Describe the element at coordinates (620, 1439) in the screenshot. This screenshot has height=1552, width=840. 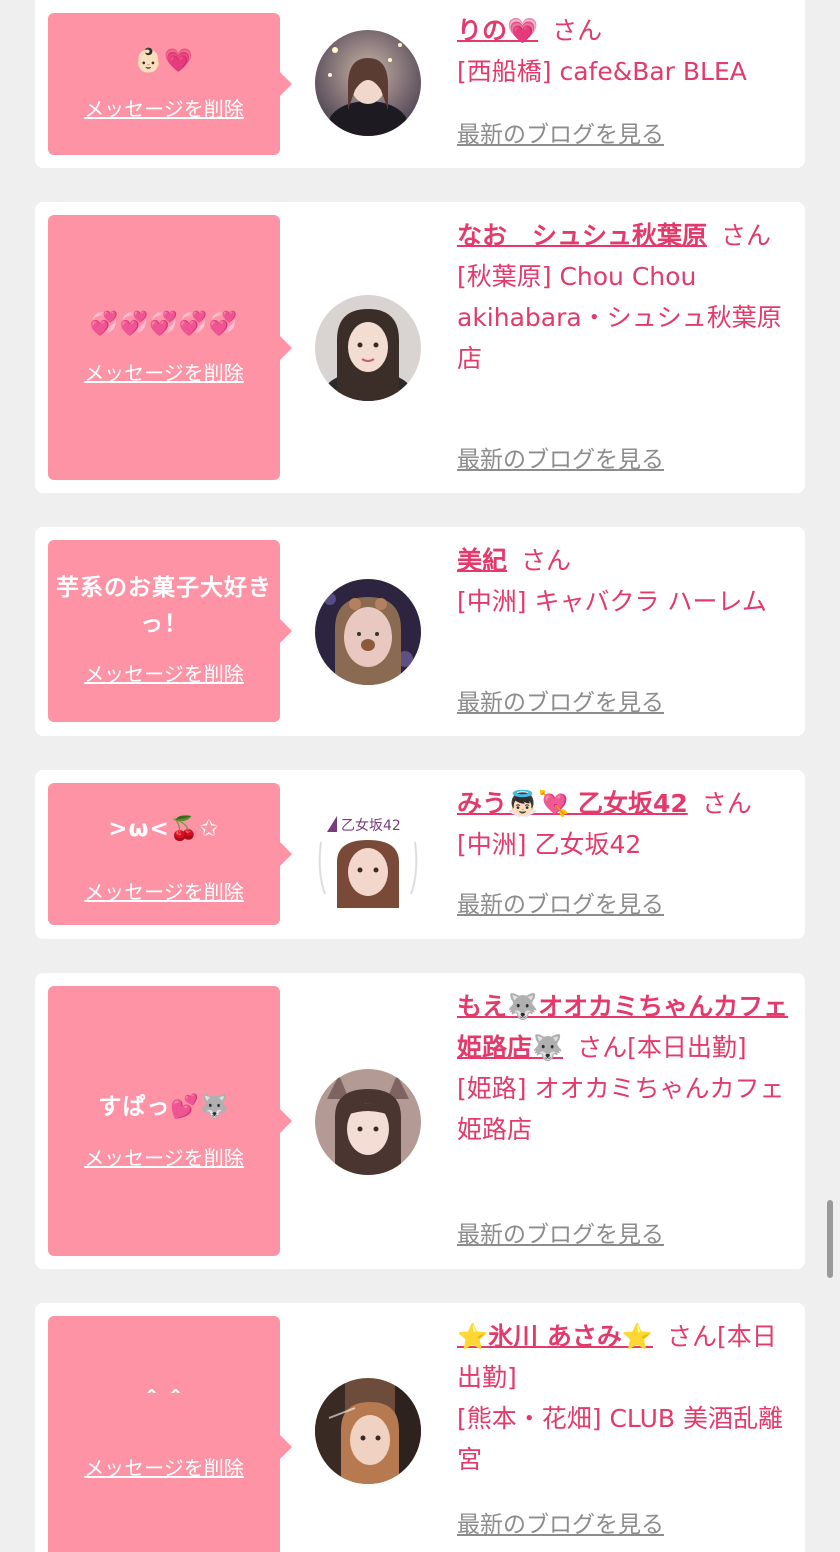
I see `shop-info: [熊本・花畑] CLUB 美酒乱離宮` at that location.